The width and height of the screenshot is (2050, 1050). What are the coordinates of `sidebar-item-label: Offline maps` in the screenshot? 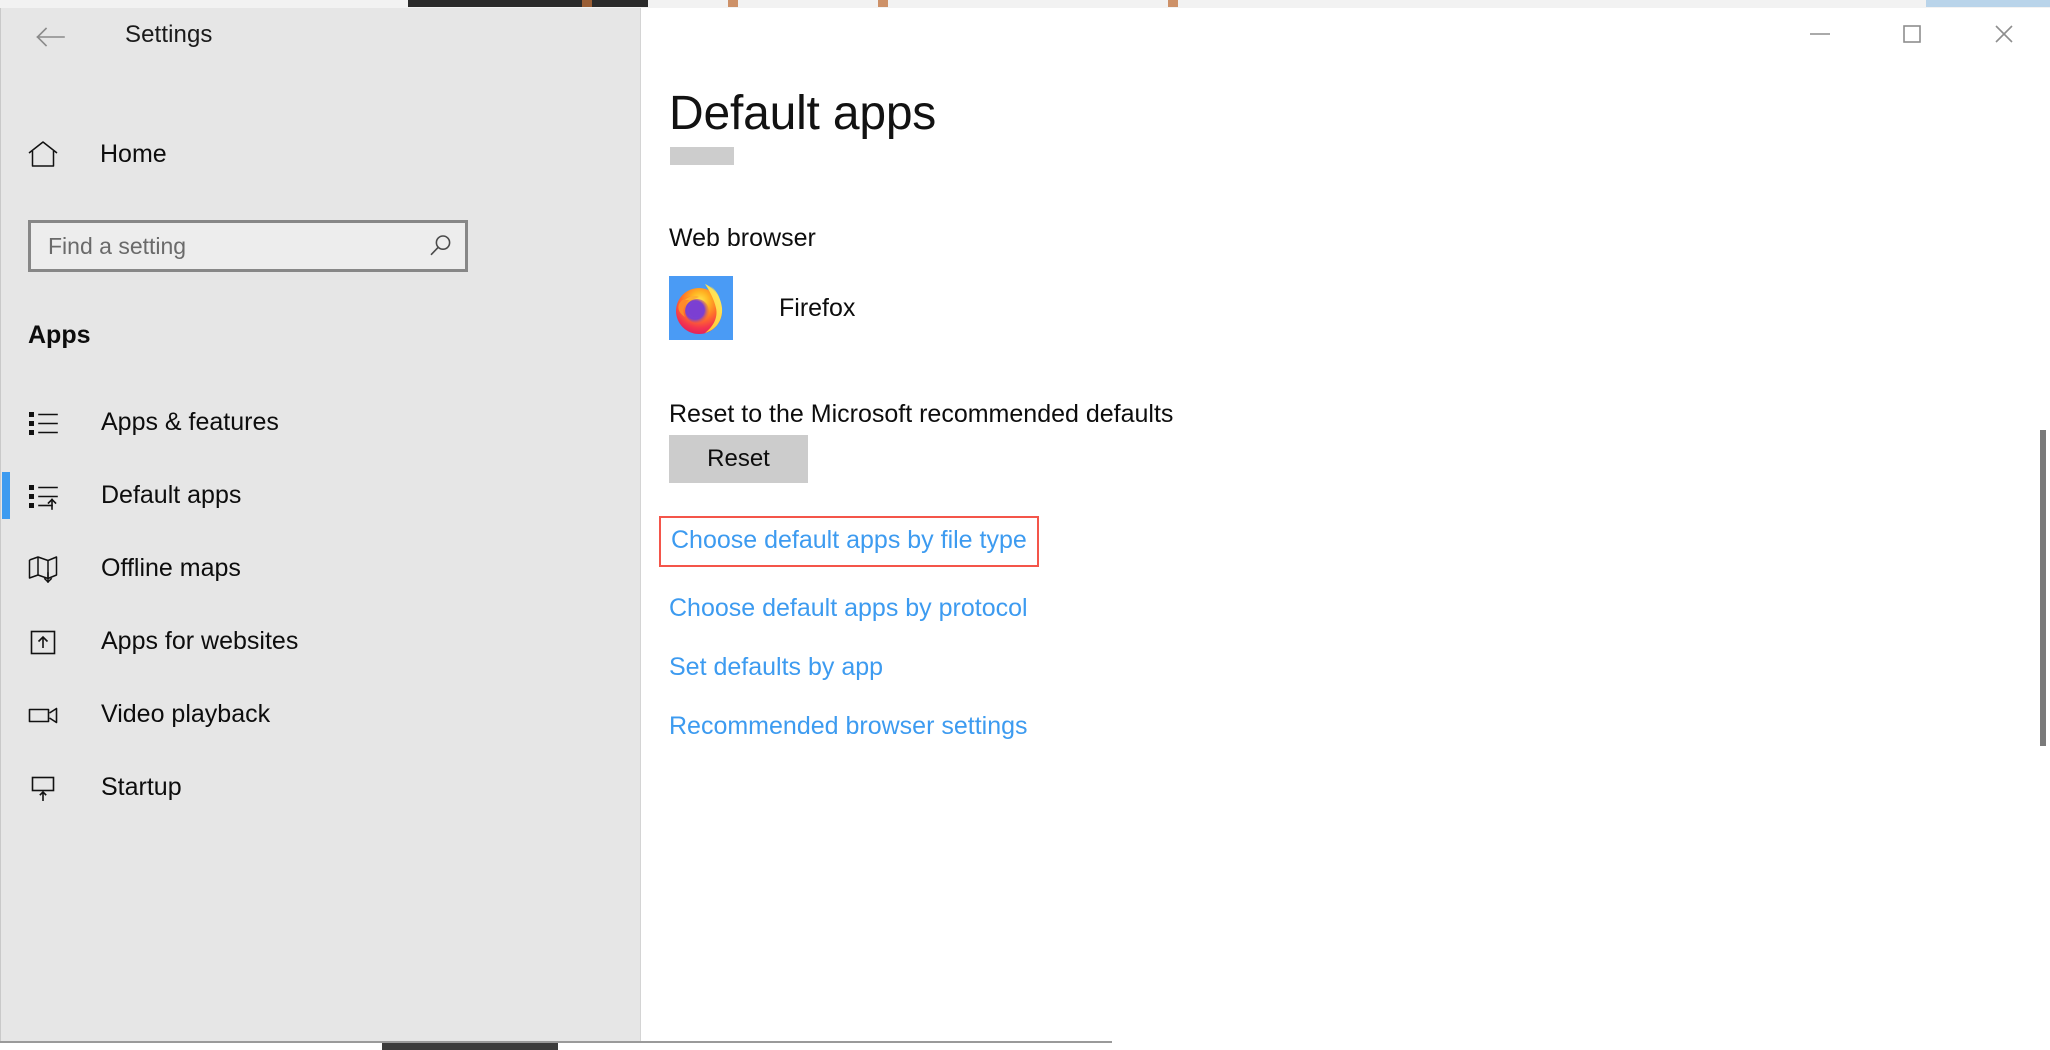 It's located at (171, 568).